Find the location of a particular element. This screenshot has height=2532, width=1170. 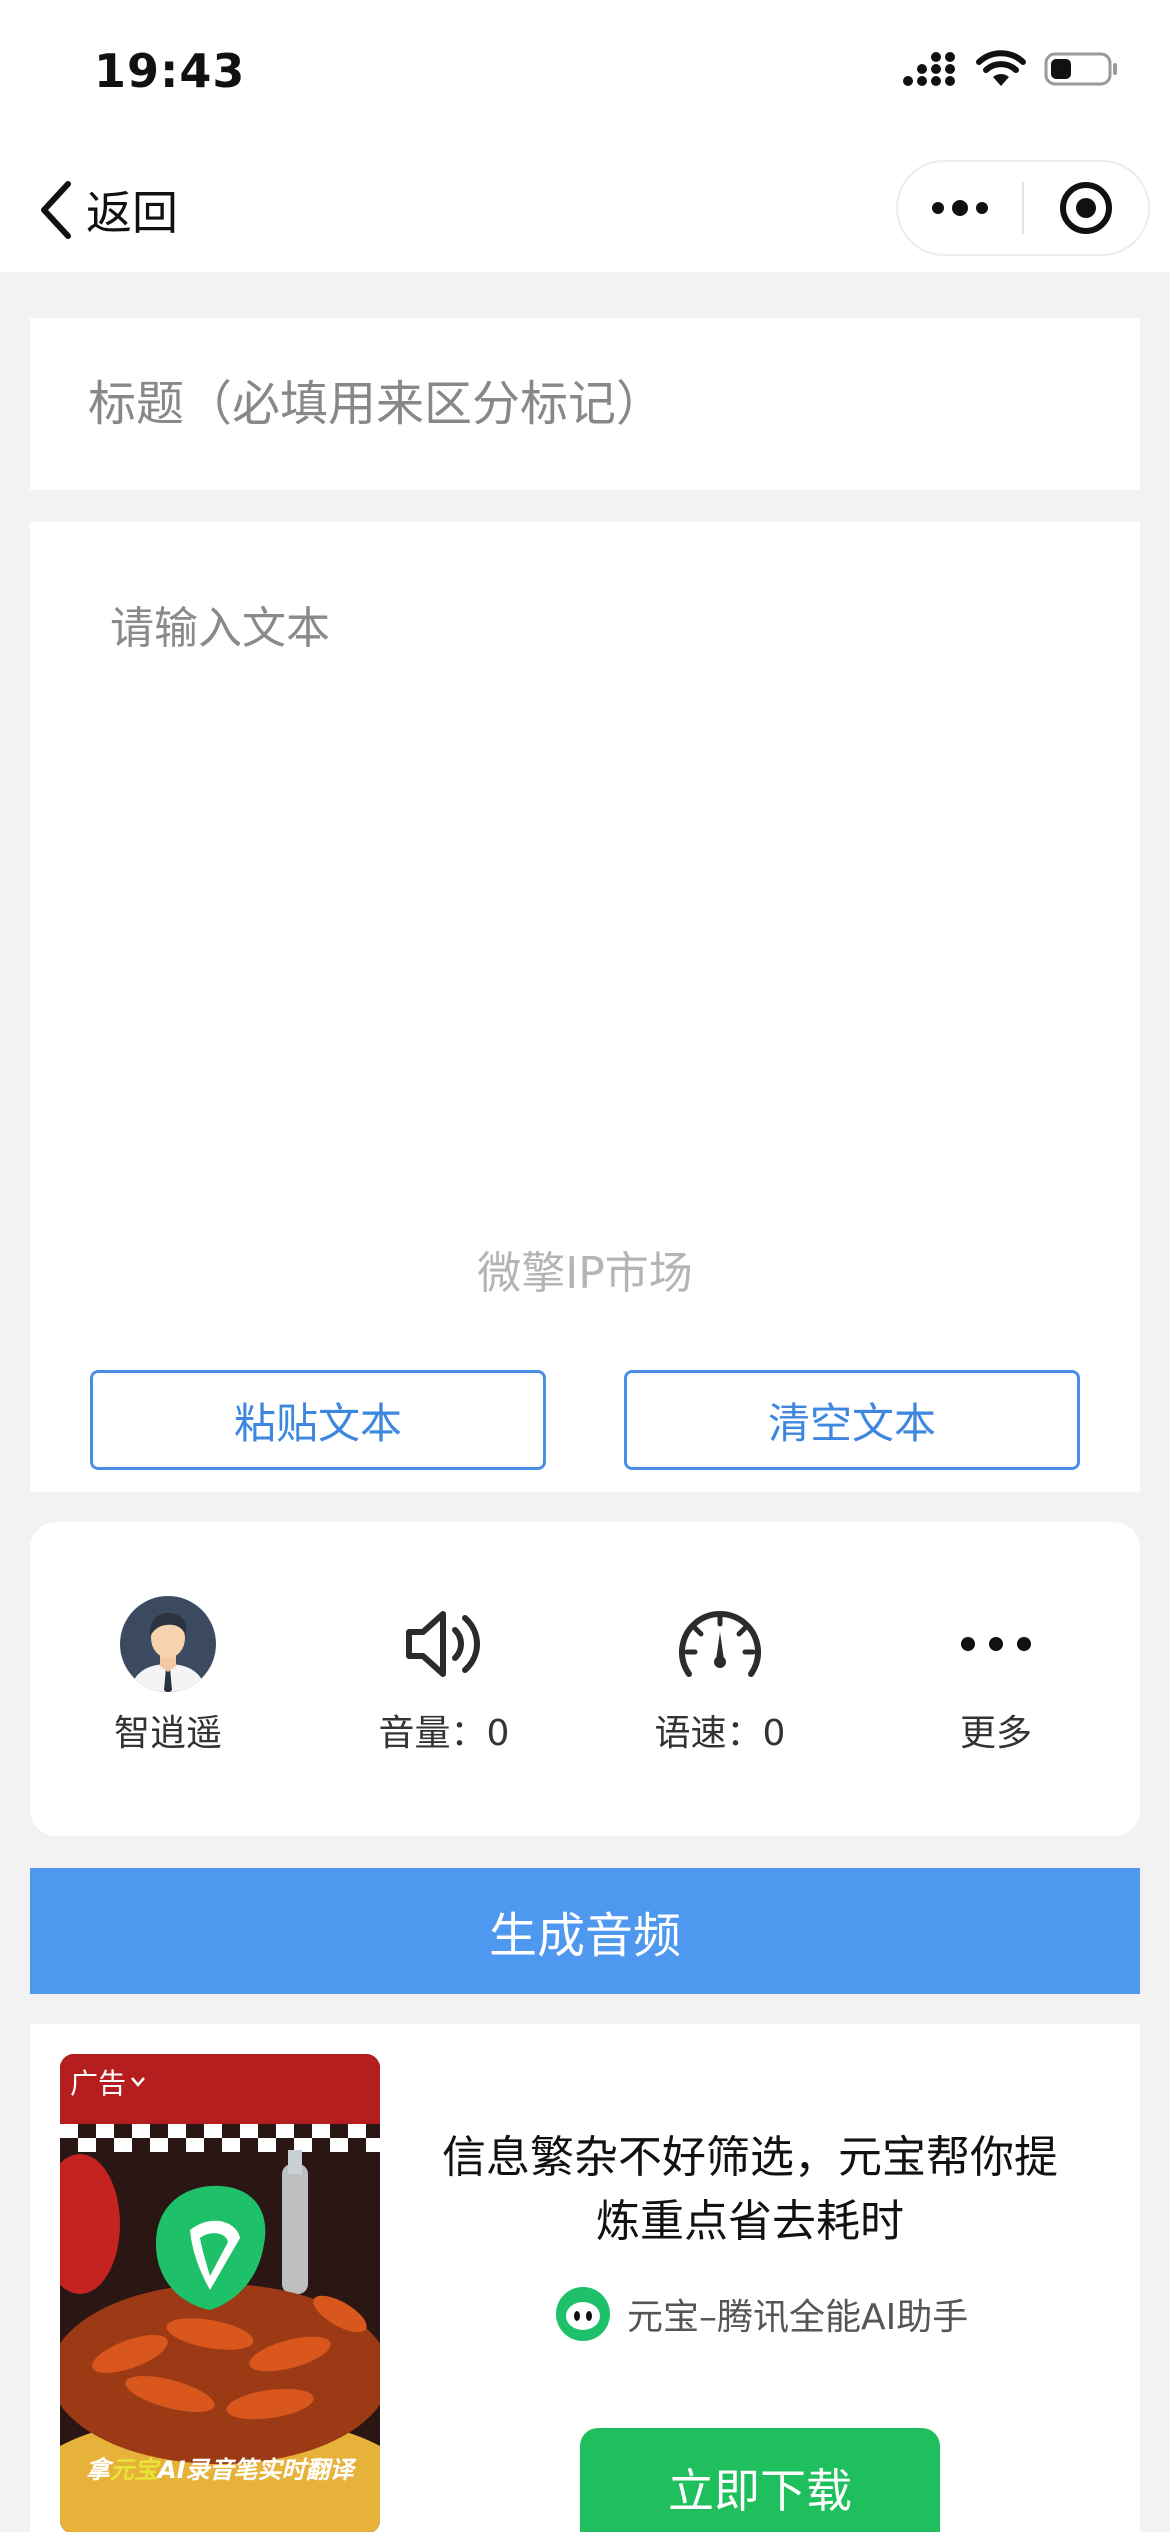

chevron-down-icon is located at coordinates (138, 2082).